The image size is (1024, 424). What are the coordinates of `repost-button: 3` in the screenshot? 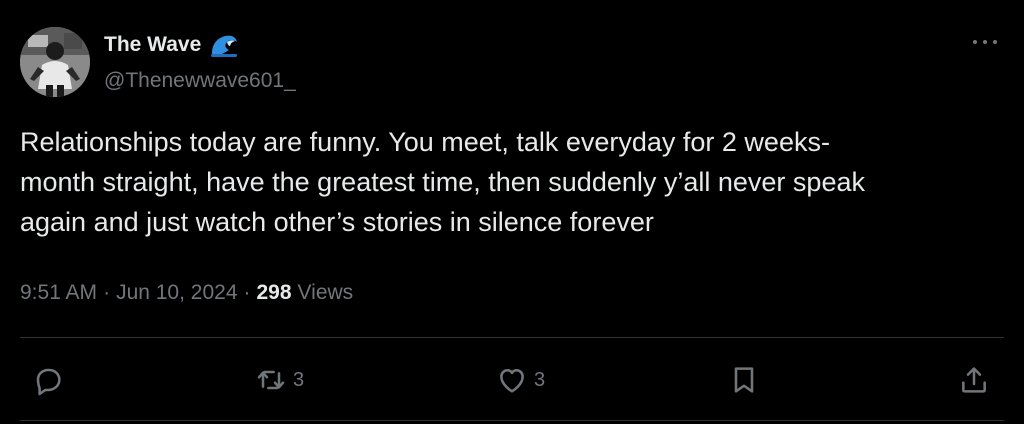 It's located at (279, 380).